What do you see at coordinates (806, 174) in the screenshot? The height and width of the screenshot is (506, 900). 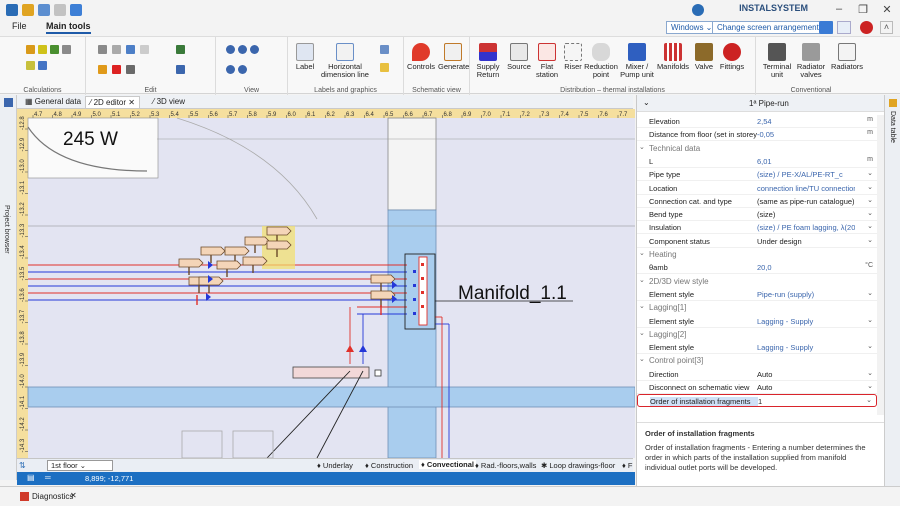 I see `property-value: (size) / PE-X/AL/PE-RT_c` at bounding box center [806, 174].